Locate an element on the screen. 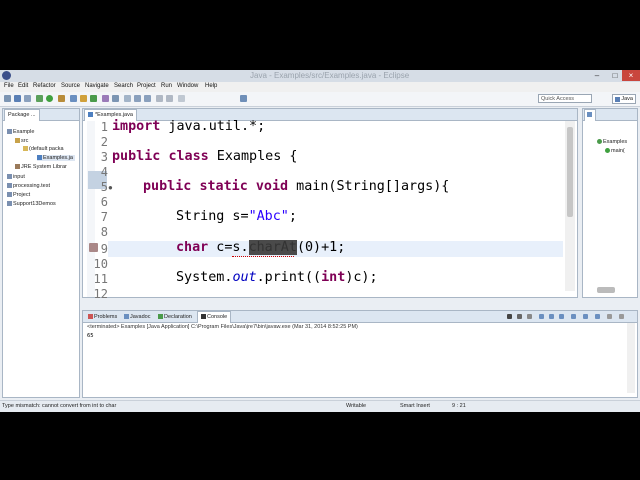 This screenshot has width=640, height=480. menu-refactor: Refactor is located at coordinates (44, 86).